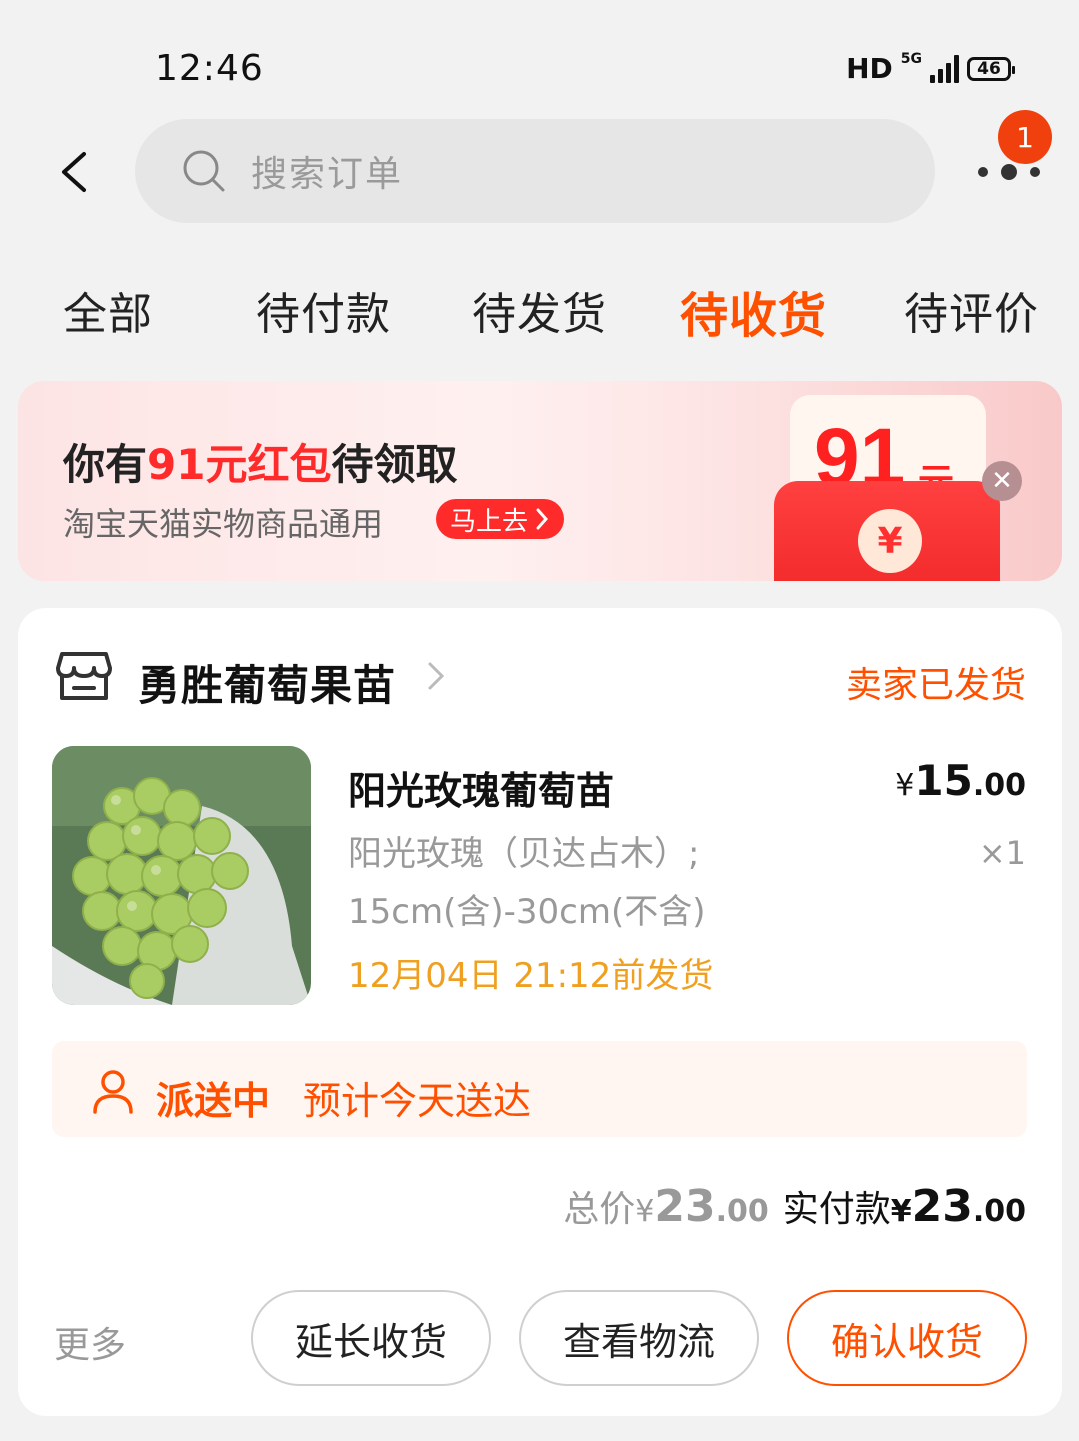 The height and width of the screenshot is (1441, 1079). I want to click on banner-go-button: 马上去, so click(500, 519).